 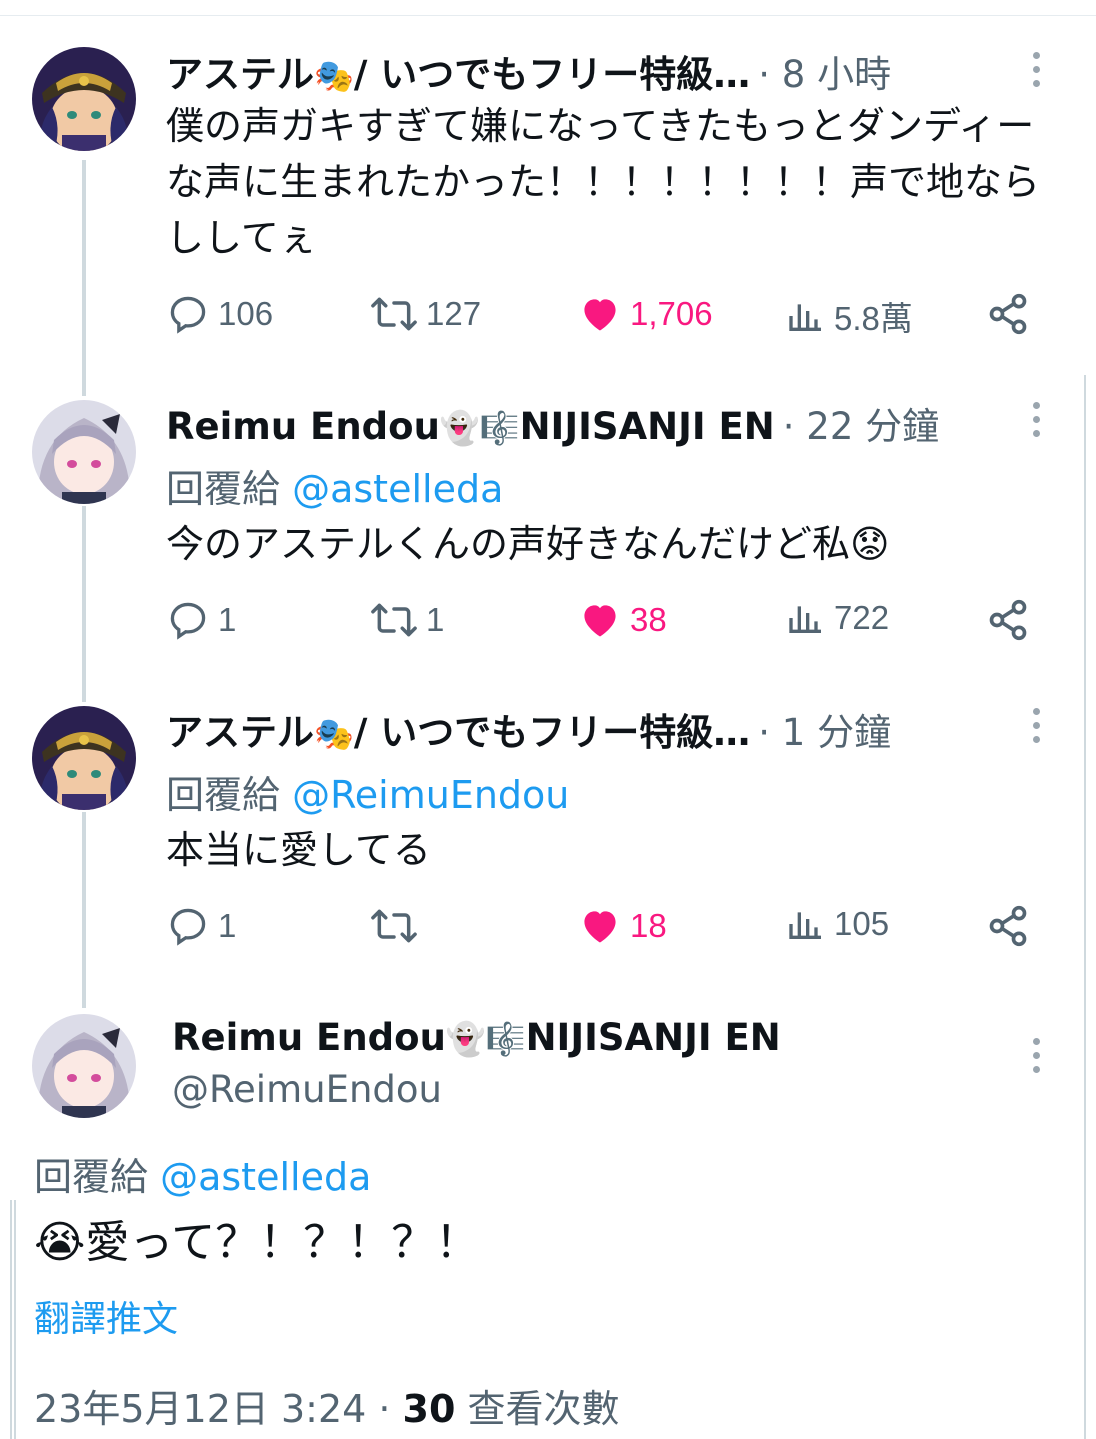 I want to click on reply-button: 106, so click(x=219, y=314).